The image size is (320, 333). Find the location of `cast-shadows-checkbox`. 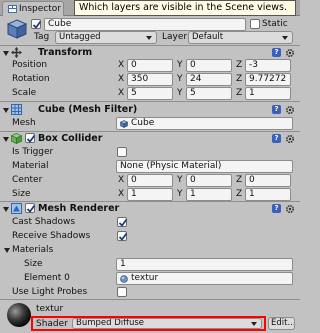

cast-shadows-checkbox is located at coordinates (122, 222).